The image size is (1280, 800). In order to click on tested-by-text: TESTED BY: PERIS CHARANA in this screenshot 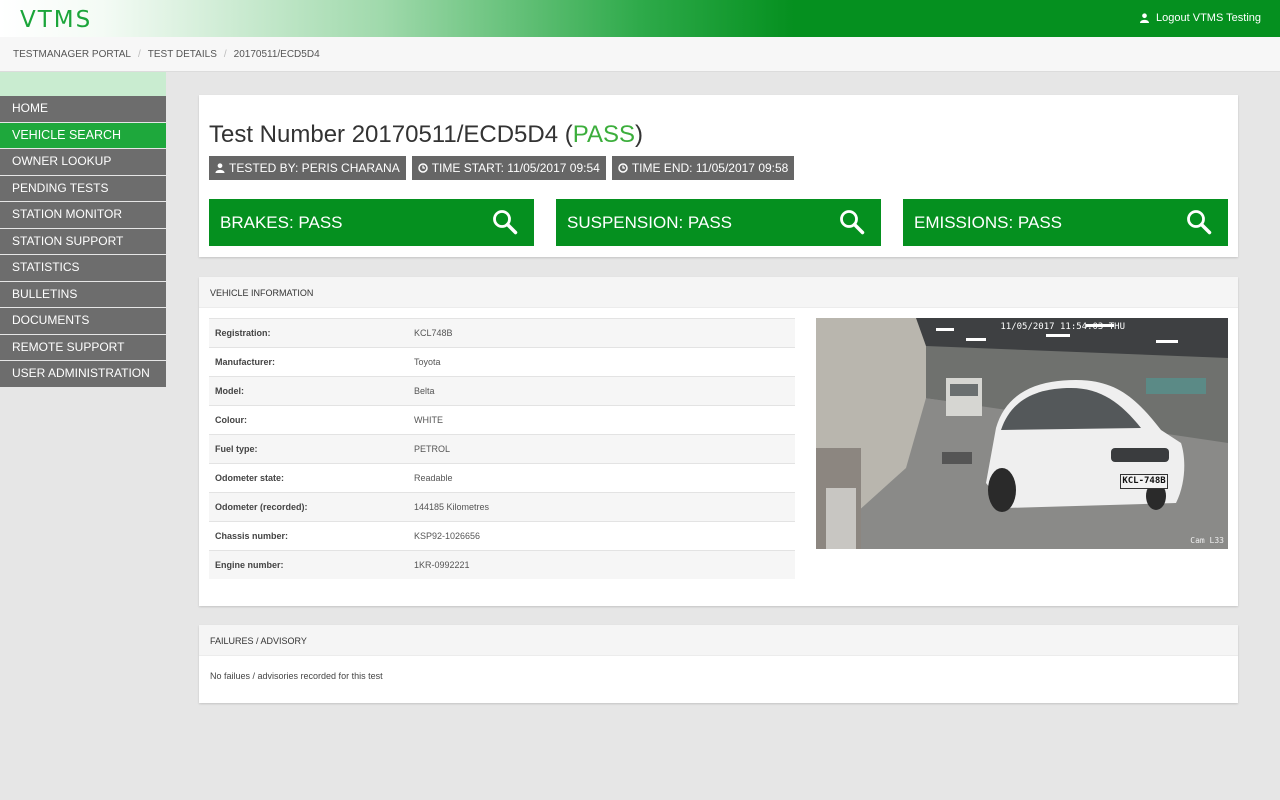, I will do `click(314, 168)`.